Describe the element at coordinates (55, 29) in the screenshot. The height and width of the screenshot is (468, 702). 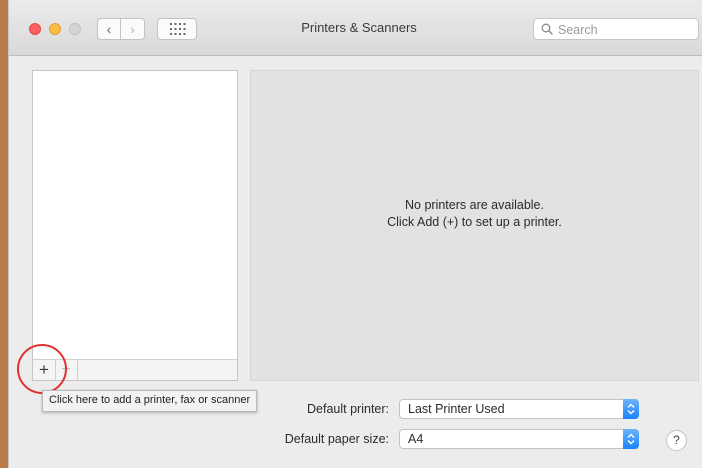
I see `minimize-window-button` at that location.